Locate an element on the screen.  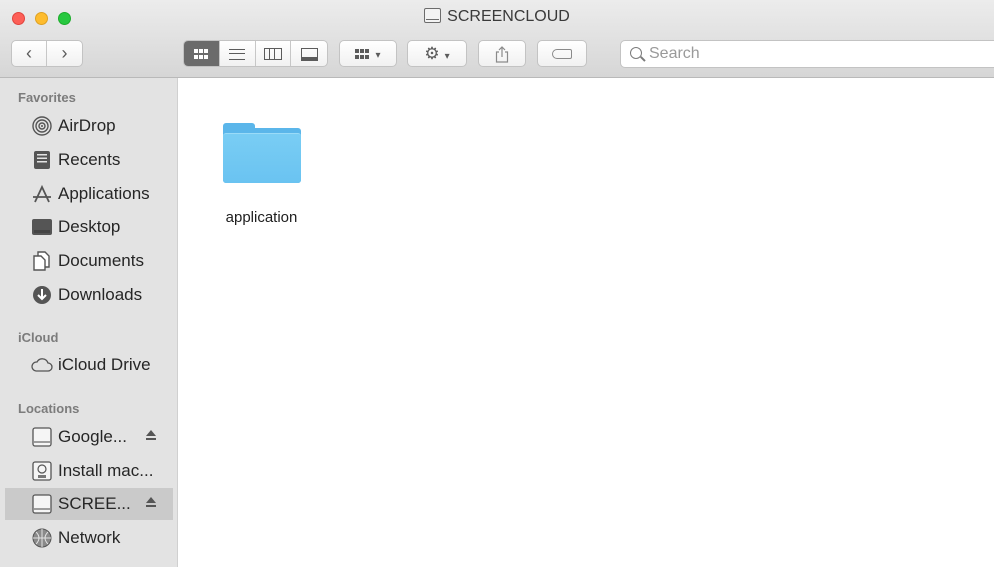
sidebar-section-icloud: iCloud is located at coordinates (38, 337).